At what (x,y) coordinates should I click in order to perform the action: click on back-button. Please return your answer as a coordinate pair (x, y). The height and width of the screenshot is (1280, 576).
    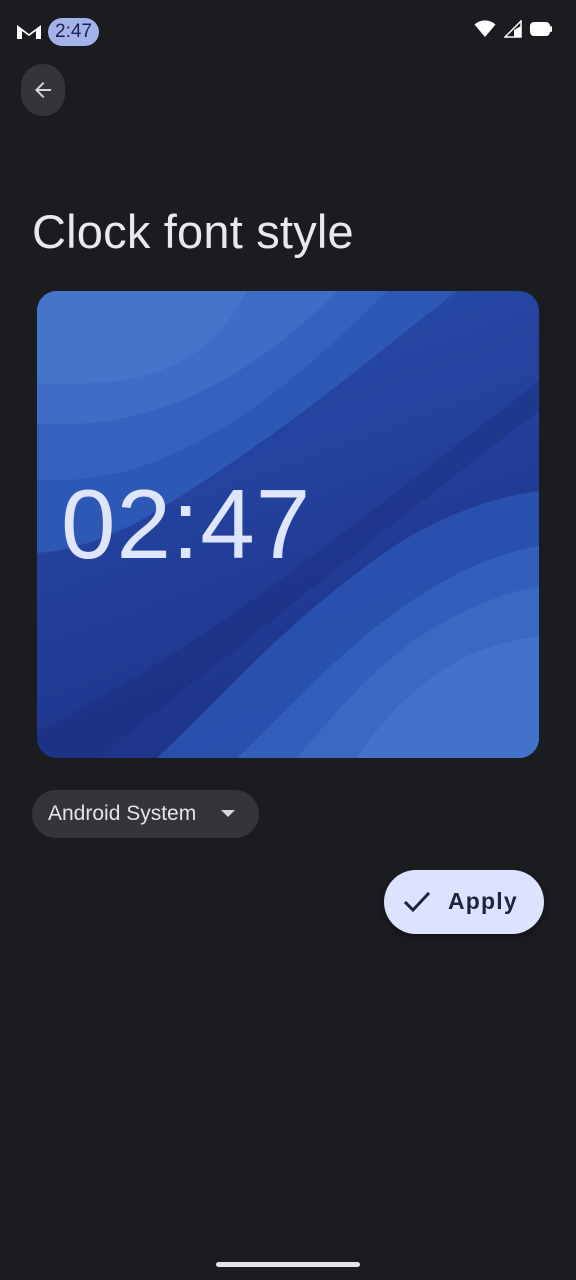
    Looking at the image, I should click on (43, 90).